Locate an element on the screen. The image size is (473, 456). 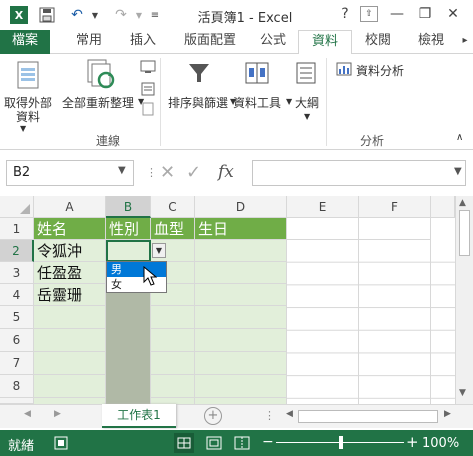
scroll-down-icon: ▼ is located at coordinates (462, 393).